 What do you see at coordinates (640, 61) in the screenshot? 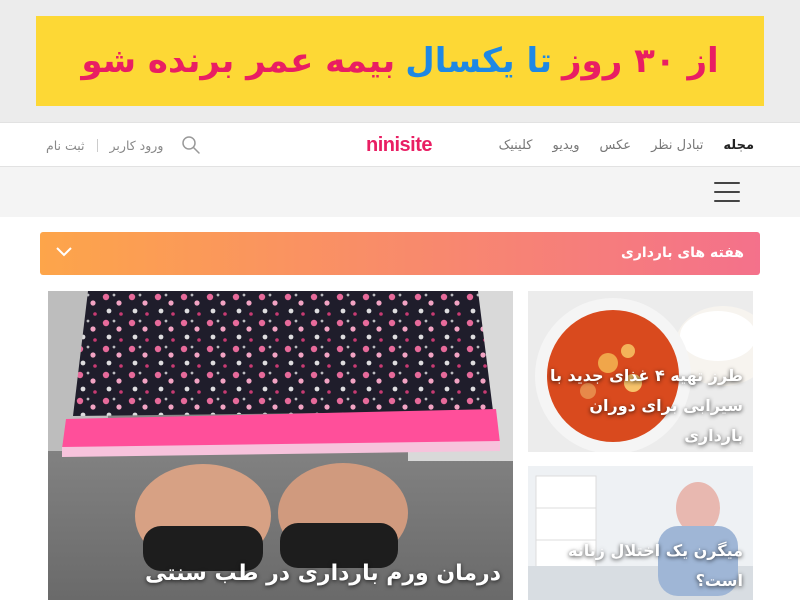
I see `ad-text-part-1: از ۳۰ روز` at bounding box center [640, 61].